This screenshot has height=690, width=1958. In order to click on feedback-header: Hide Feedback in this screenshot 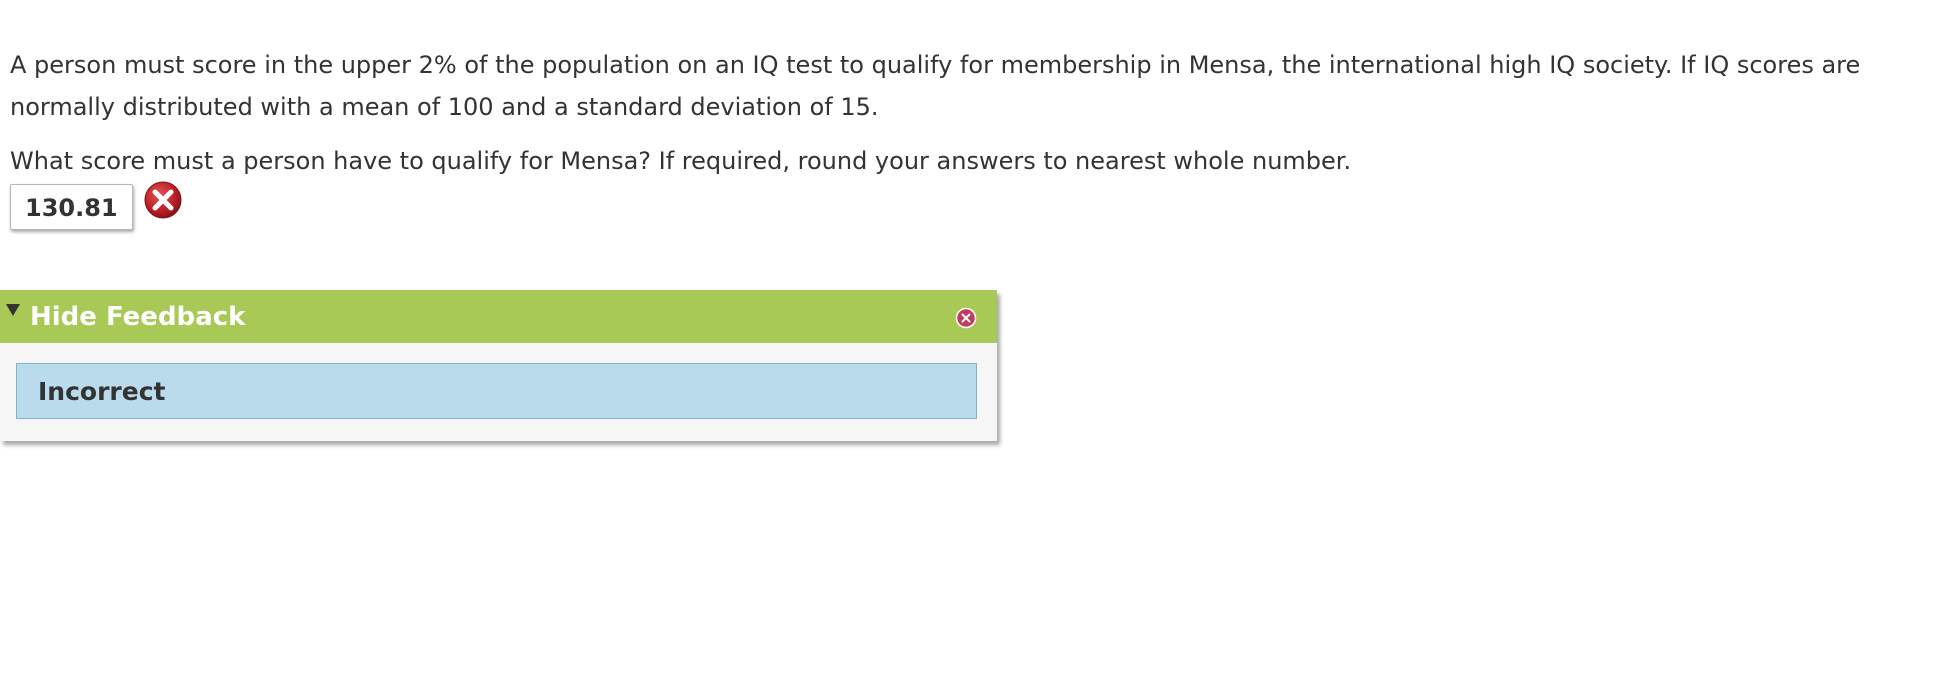, I will do `click(498, 316)`.